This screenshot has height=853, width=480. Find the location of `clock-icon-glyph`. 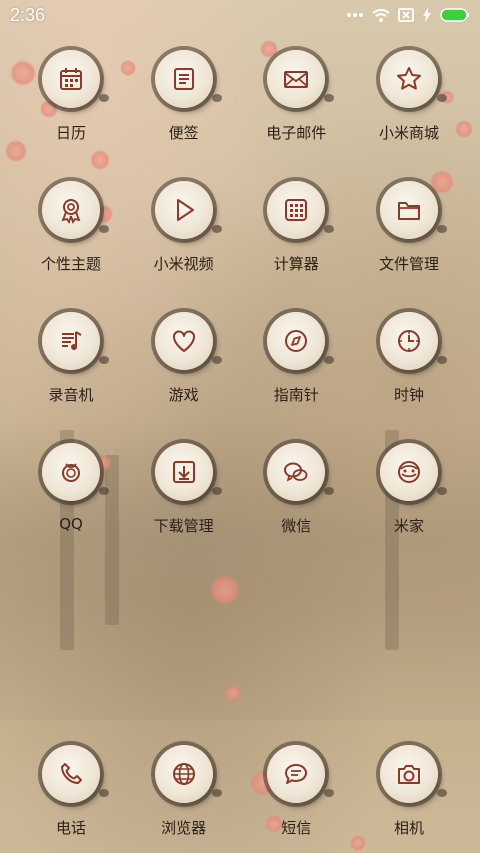

clock-icon-glyph is located at coordinates (408, 341).